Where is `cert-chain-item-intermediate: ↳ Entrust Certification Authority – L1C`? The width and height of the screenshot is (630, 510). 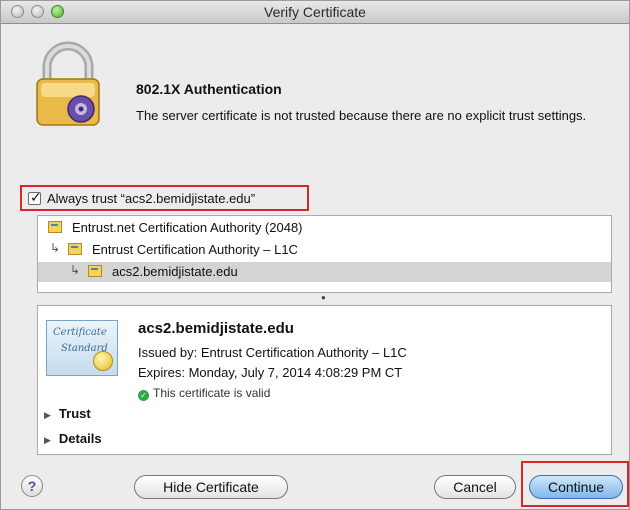 cert-chain-item-intermediate: ↳ Entrust Certification Authority – L1C is located at coordinates (324, 250).